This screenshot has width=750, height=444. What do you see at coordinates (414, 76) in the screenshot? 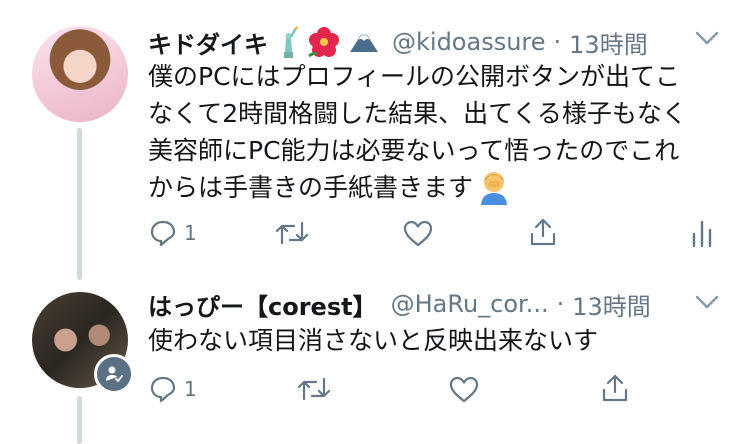
I see `tweet-line: 僕のPCにはプロフィールの公開ボタンが出てこ` at bounding box center [414, 76].